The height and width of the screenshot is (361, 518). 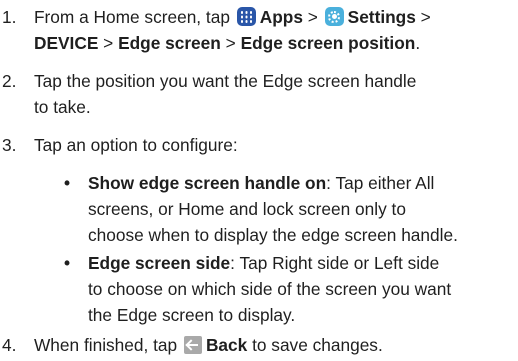 I want to click on step-4-prefix: When finished, tap, so click(x=106, y=345).